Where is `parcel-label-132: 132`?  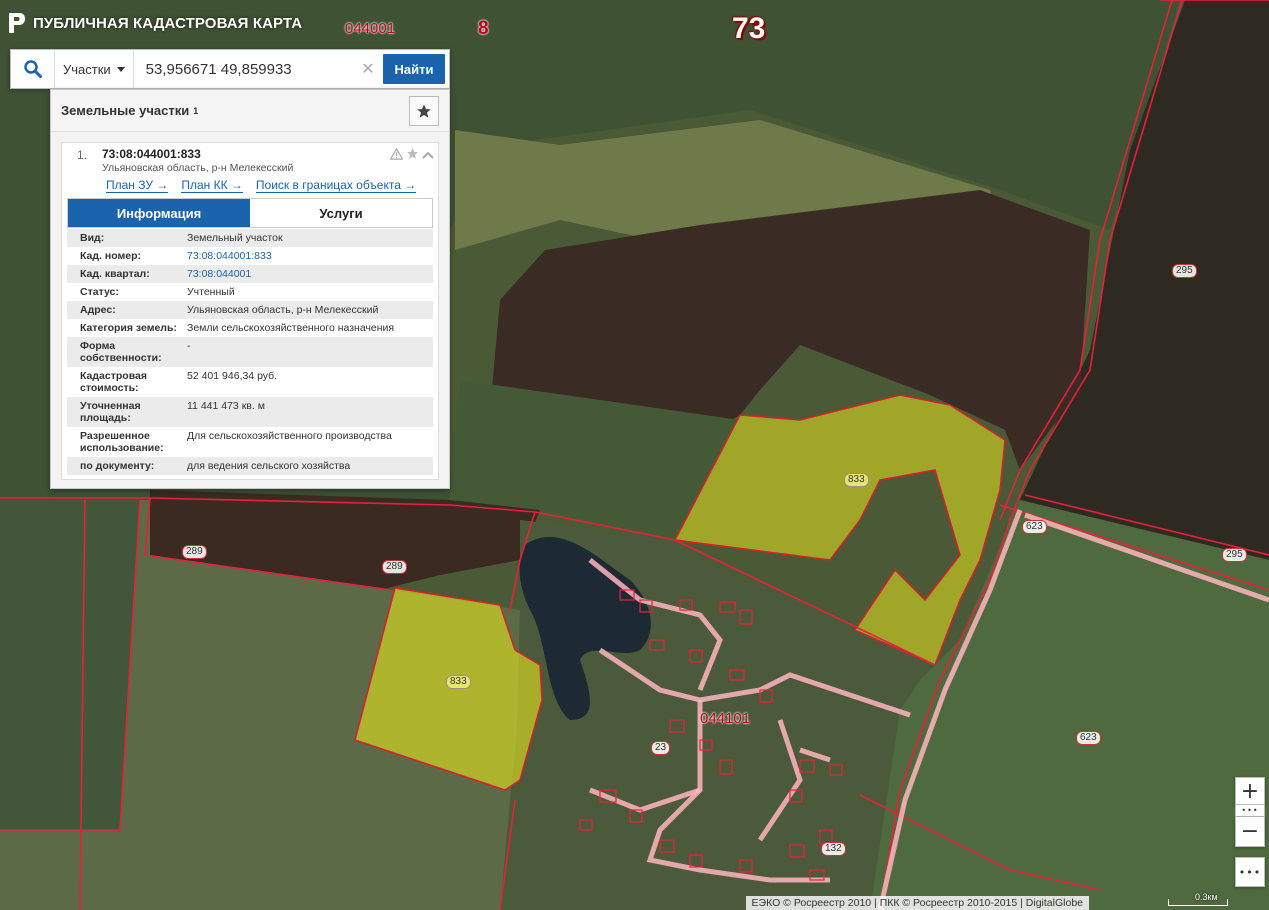
parcel-label-132: 132 is located at coordinates (833, 849).